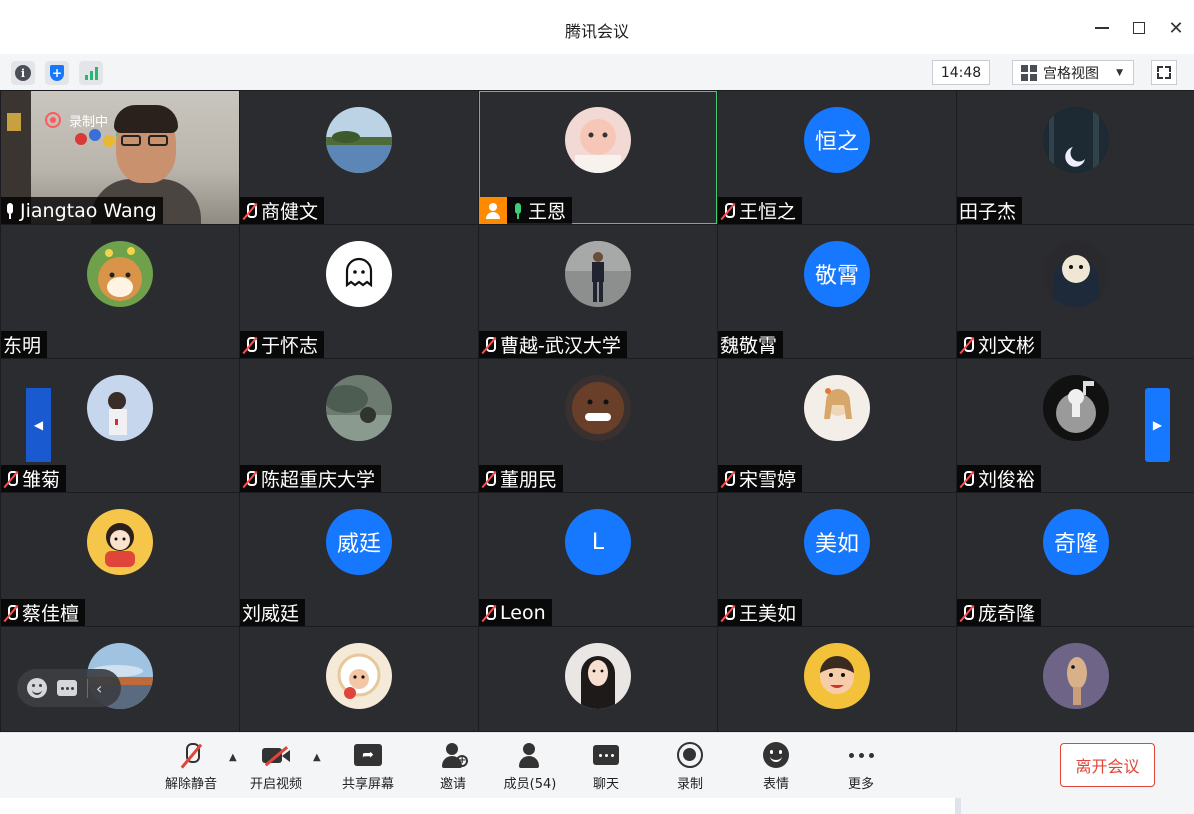  Describe the element at coordinates (597, 72) in the screenshot. I see `info-bar: i + 14:48 宫格视图 ▼` at that location.